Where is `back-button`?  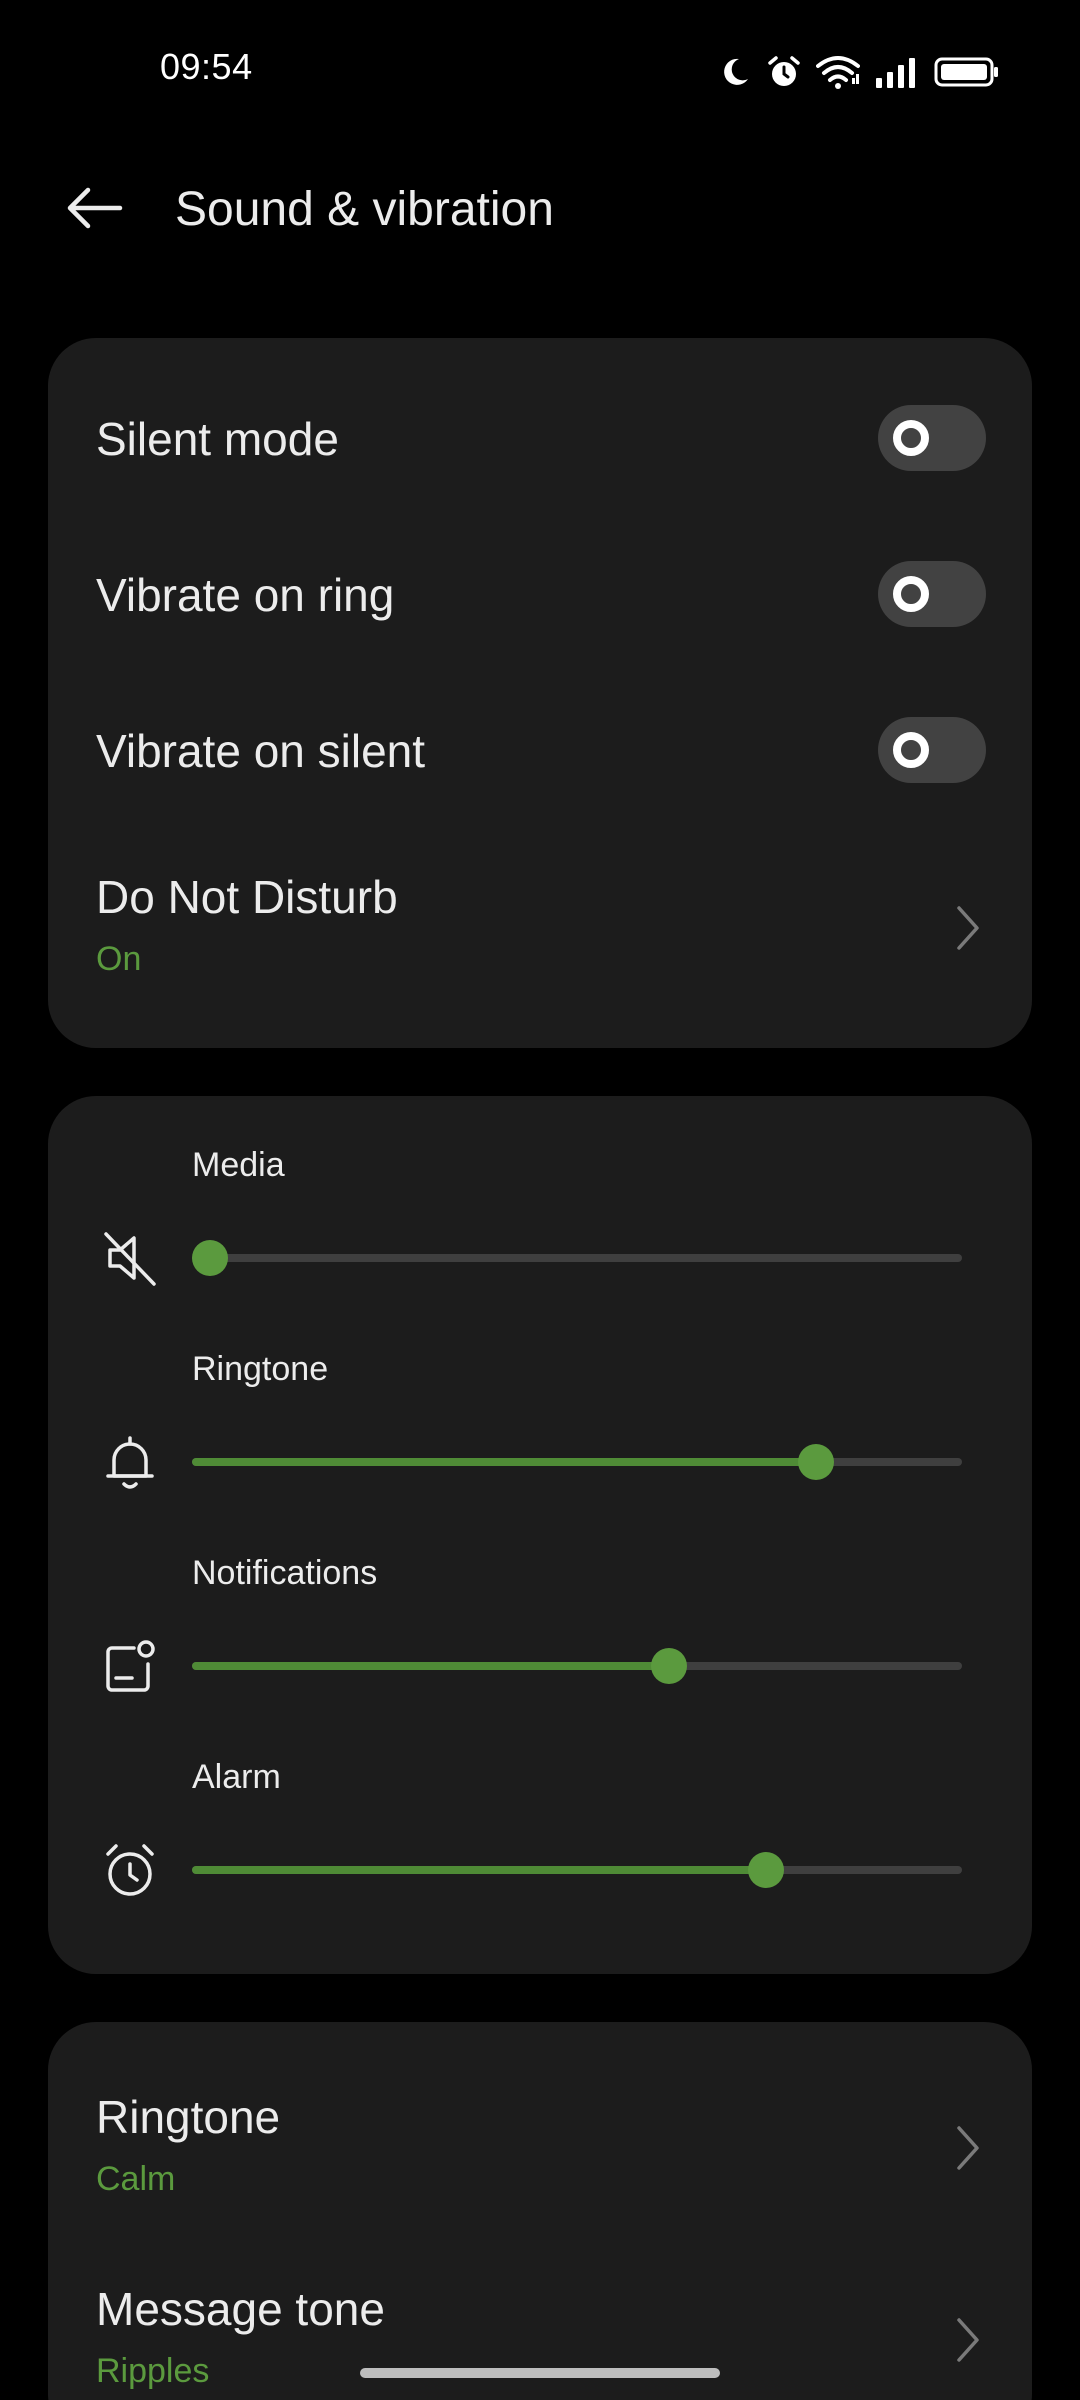
back-button is located at coordinates (94, 210).